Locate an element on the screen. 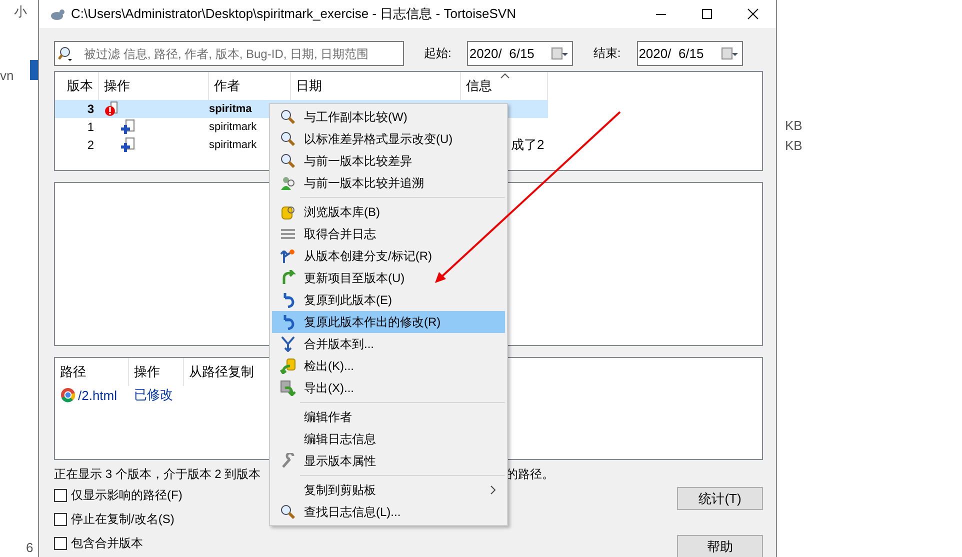 This screenshot has height=557, width=962. background-text: 6 is located at coordinates (30, 547).